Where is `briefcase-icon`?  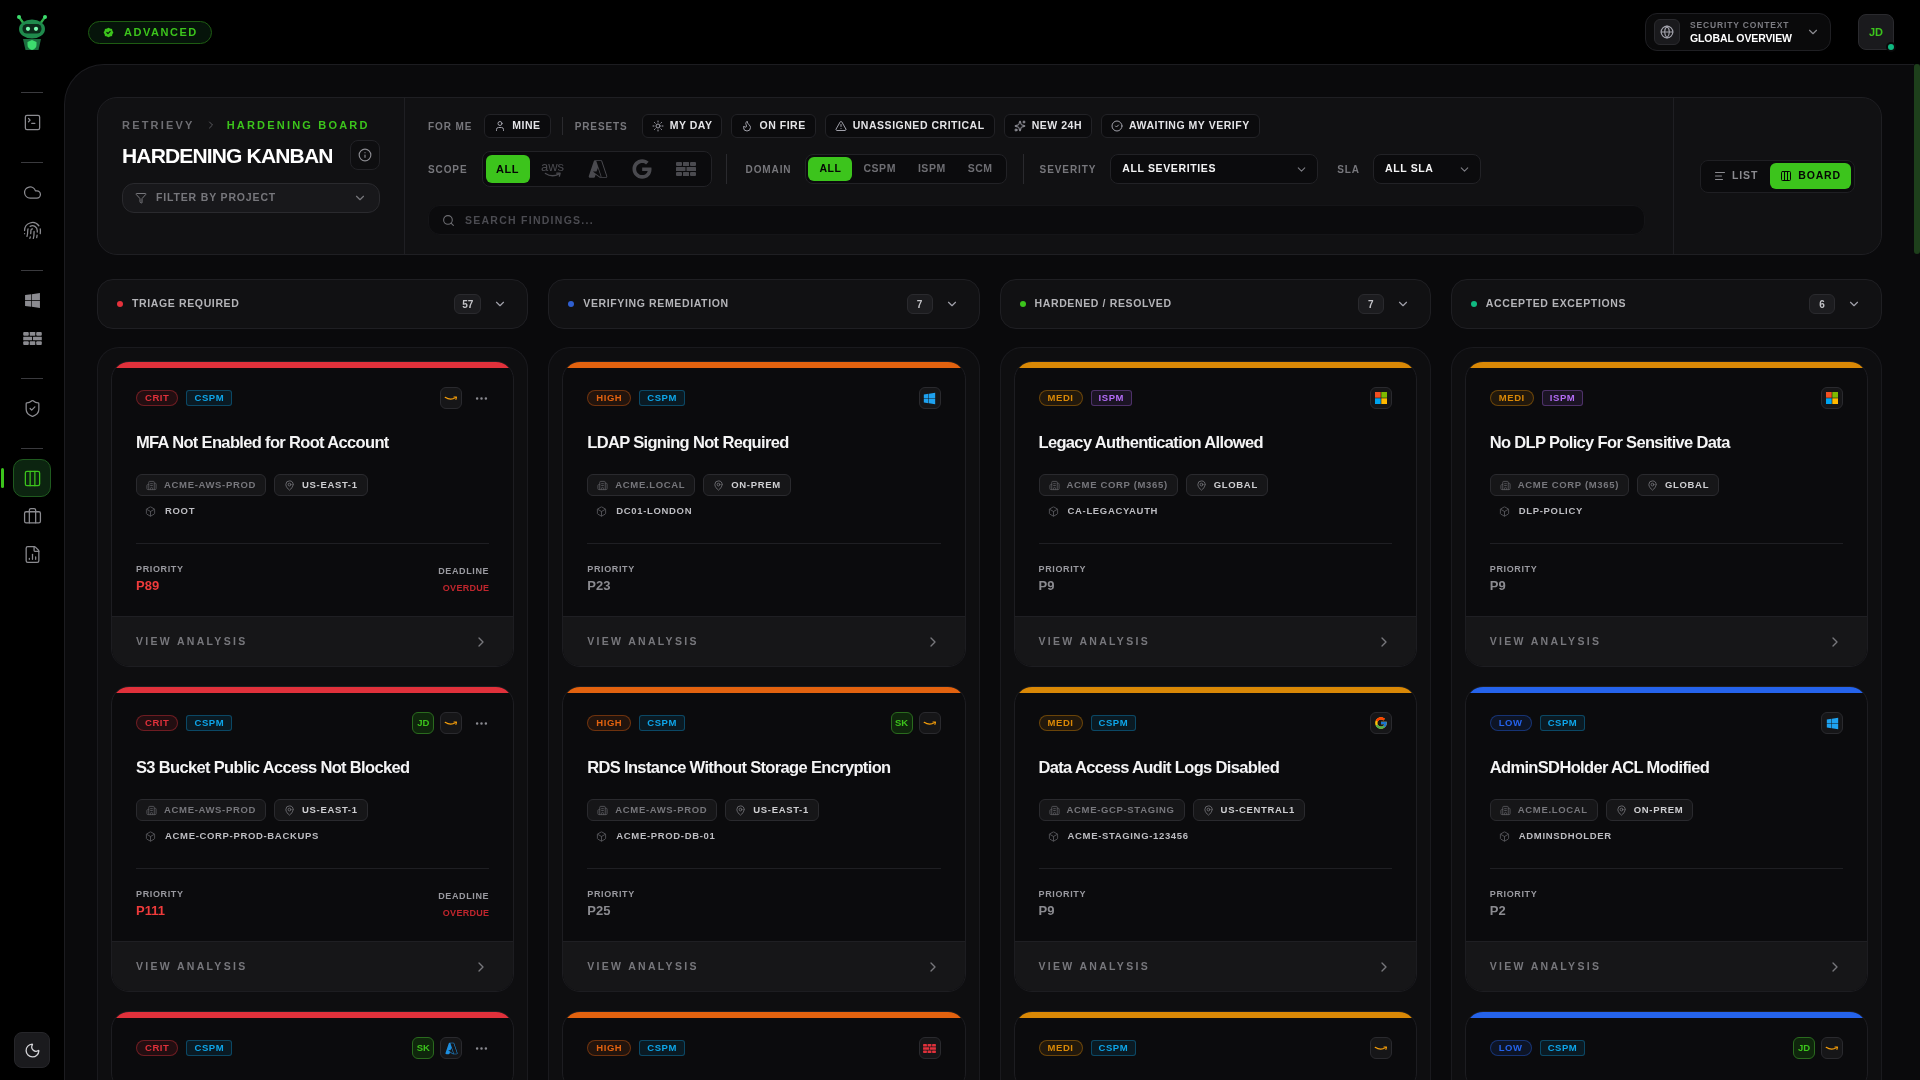 briefcase-icon is located at coordinates (32, 516).